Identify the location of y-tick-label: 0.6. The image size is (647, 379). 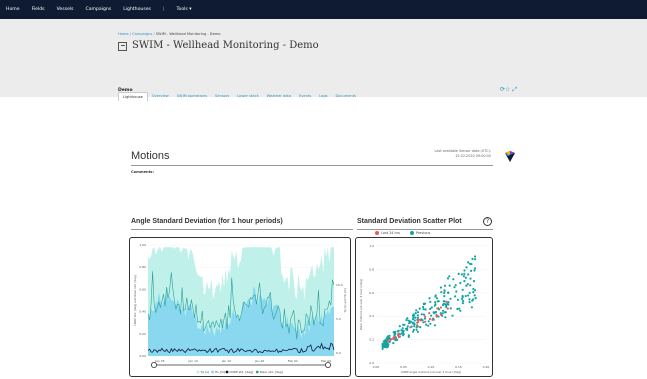
(371, 293).